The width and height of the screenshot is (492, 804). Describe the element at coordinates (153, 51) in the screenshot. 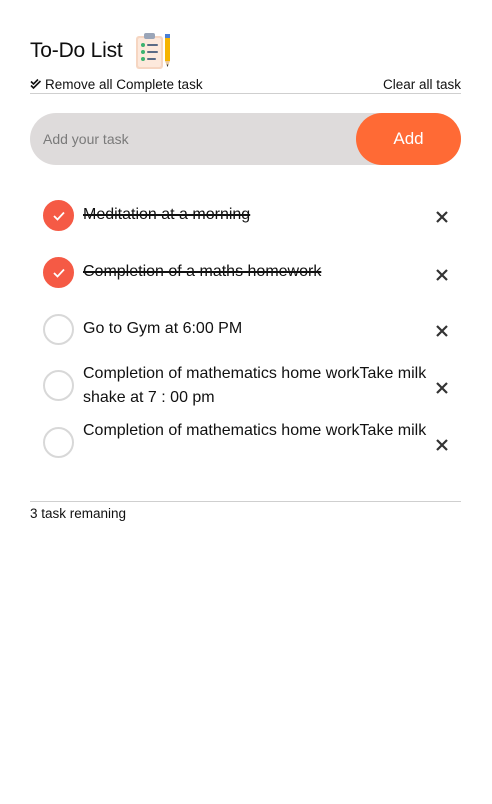

I see `checklist-pencil-icon` at that location.